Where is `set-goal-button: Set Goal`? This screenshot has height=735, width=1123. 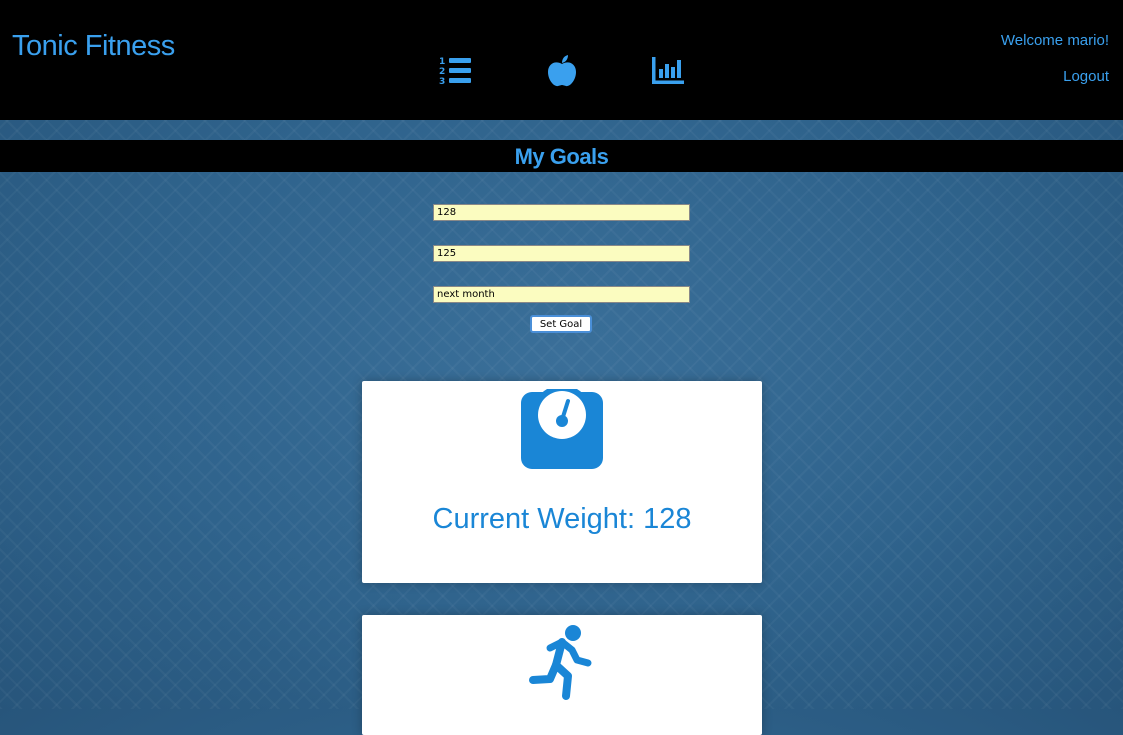 set-goal-button: Set Goal is located at coordinates (561, 324).